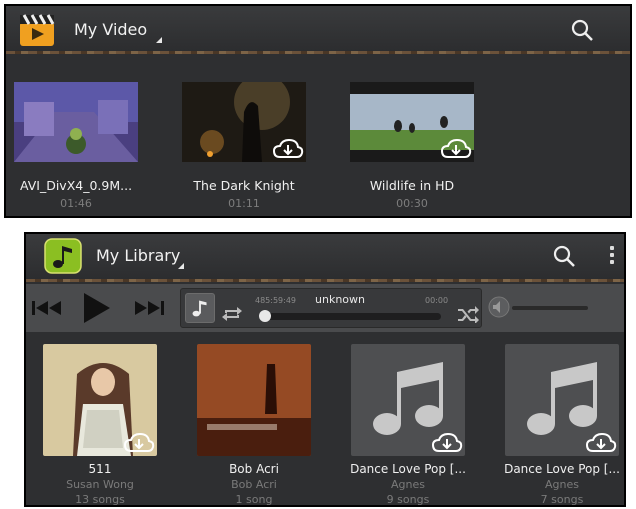  What do you see at coordinates (562, 499) in the screenshot?
I see `album-song-count: 7 songs` at bounding box center [562, 499].